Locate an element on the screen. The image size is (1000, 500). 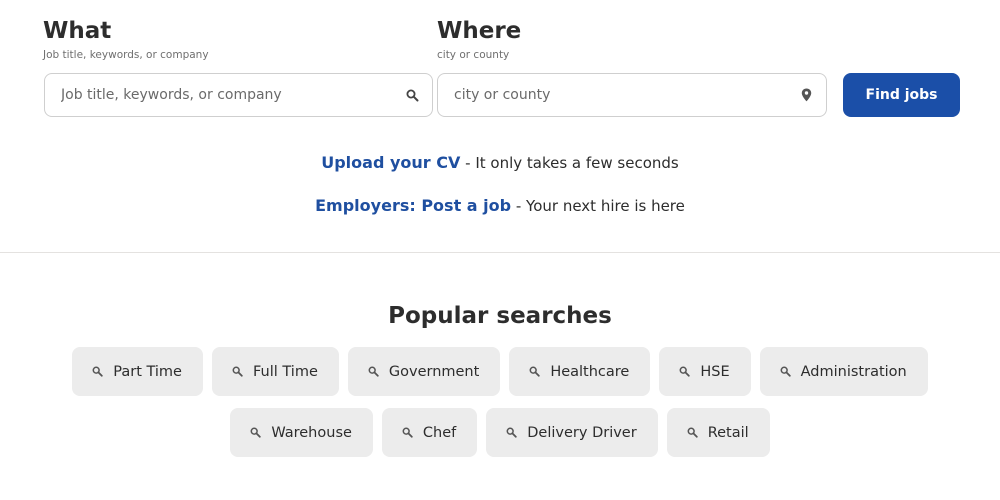
where-input-box is located at coordinates (632, 95).